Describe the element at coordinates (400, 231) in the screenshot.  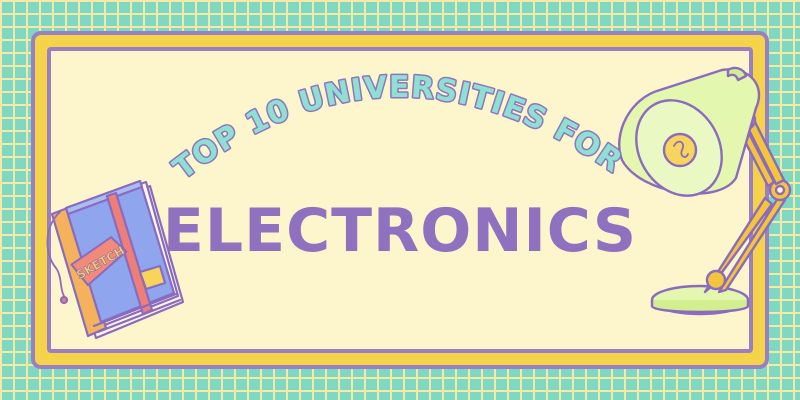
I see `page-title: ELECTRONICS` at that location.